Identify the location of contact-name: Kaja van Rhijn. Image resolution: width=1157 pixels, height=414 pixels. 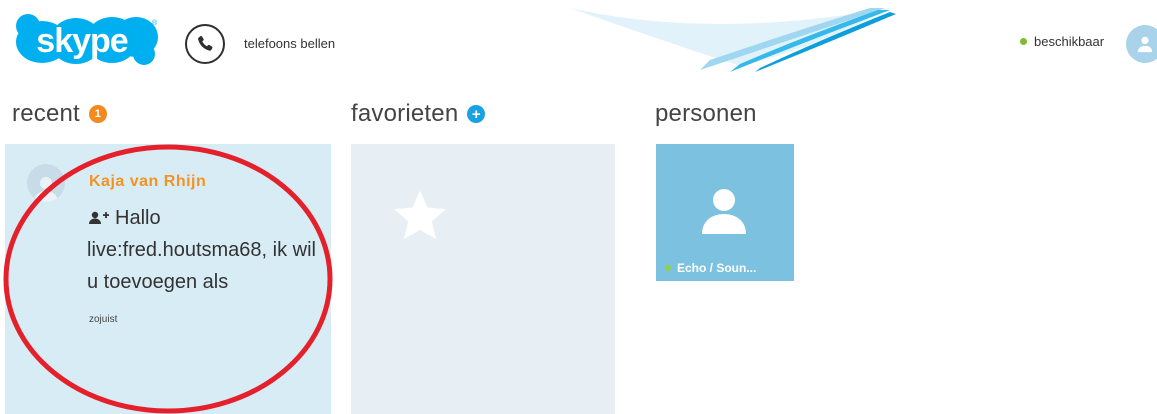
(147, 182).